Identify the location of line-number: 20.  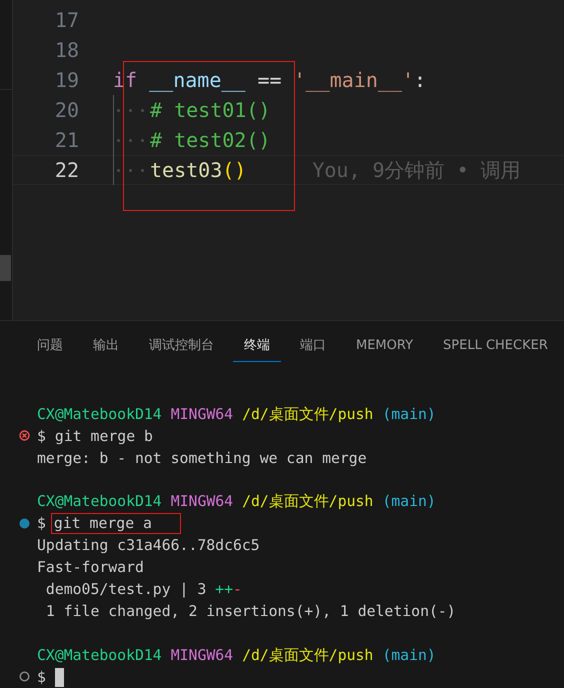
(66, 110).